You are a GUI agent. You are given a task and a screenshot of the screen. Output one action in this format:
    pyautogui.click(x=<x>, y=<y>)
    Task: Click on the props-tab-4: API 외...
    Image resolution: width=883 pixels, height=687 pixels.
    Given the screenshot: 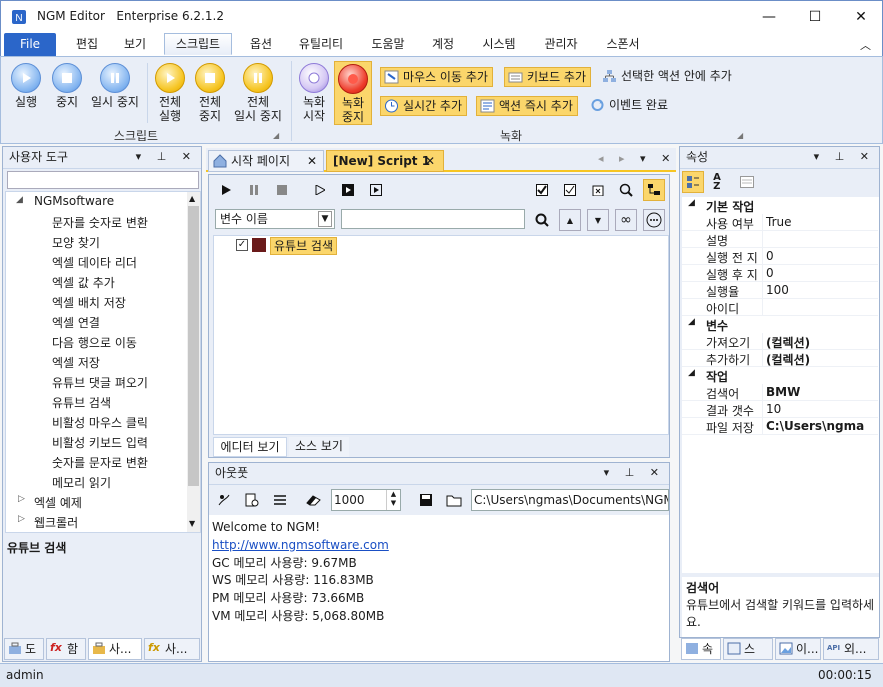 What is the action you would take?
    pyautogui.click(x=851, y=649)
    